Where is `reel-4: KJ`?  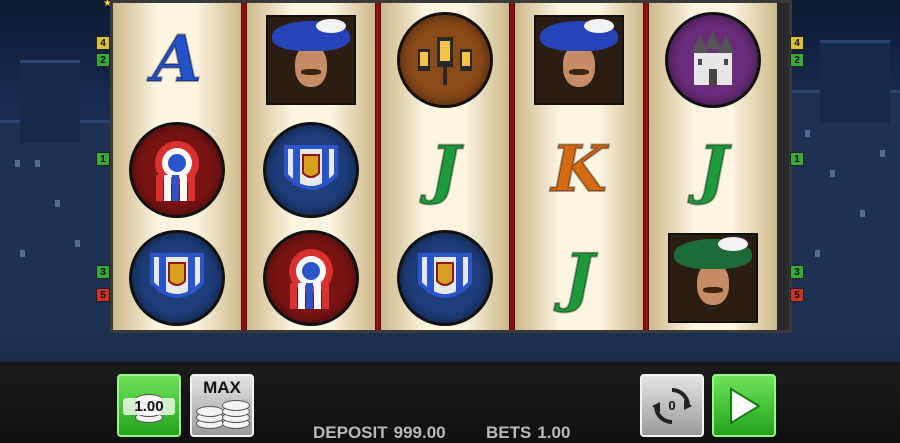
reel-4: KJ is located at coordinates (579, 166).